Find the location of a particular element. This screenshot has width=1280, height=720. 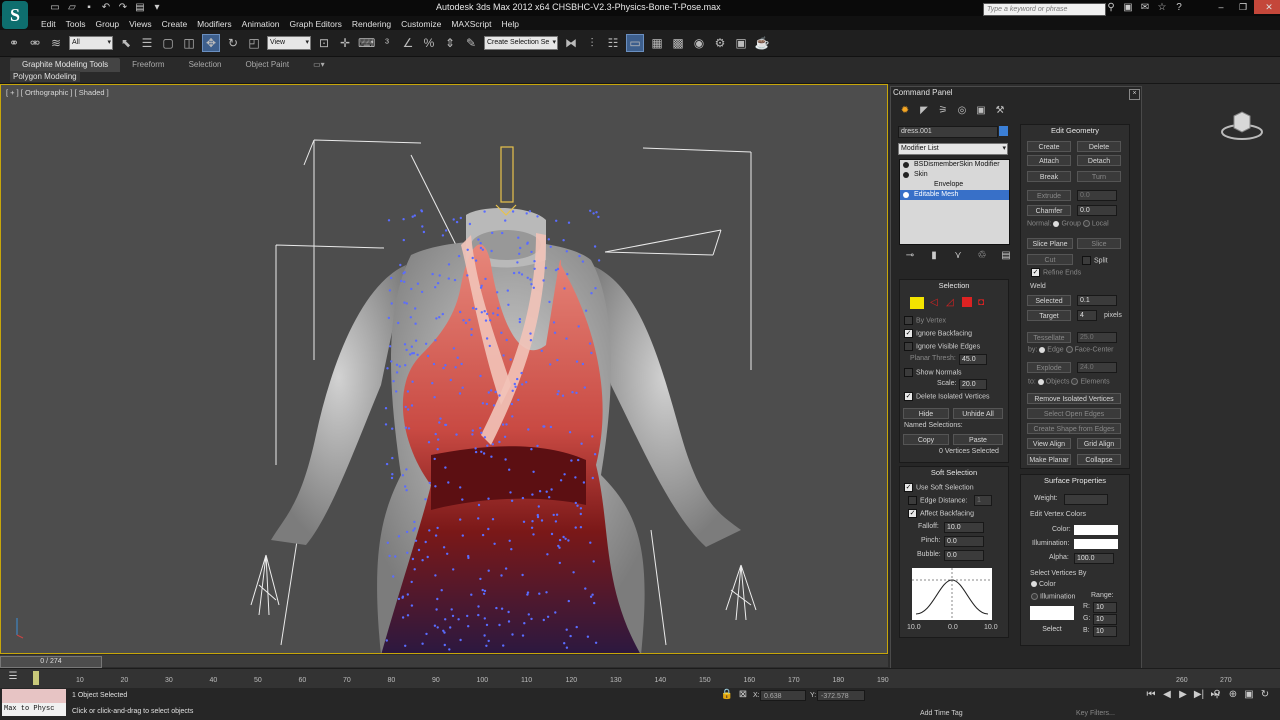

previous-frame-icon: ◀ is located at coordinates (1167, 695).